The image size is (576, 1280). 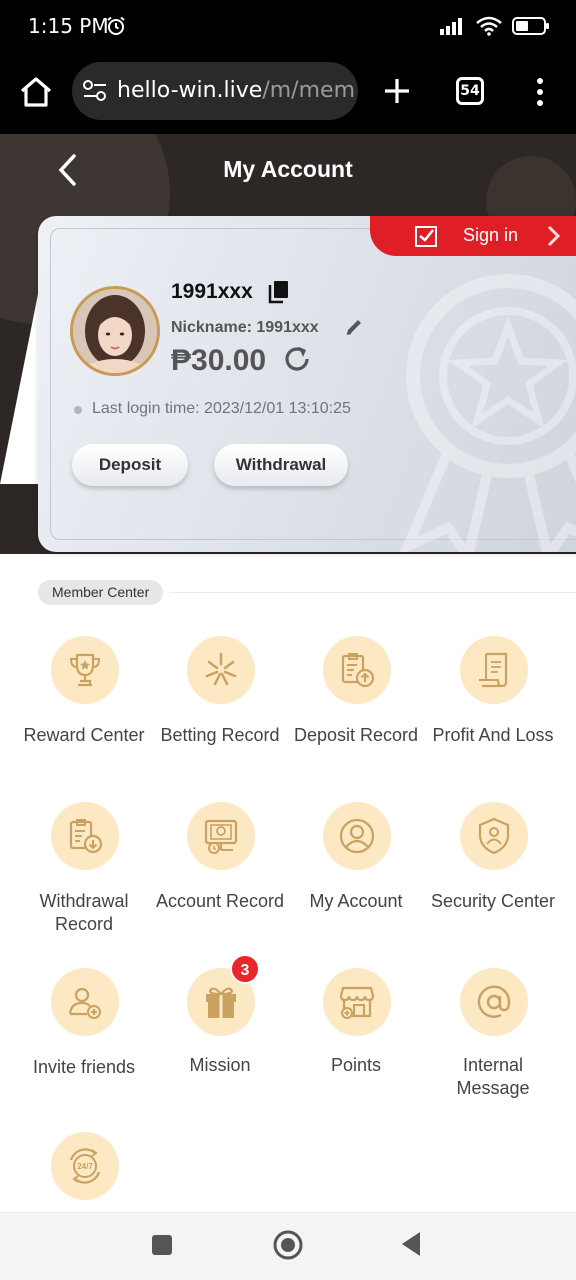 What do you see at coordinates (245, 969) in the screenshot?
I see `mission-notification-badge: 3` at bounding box center [245, 969].